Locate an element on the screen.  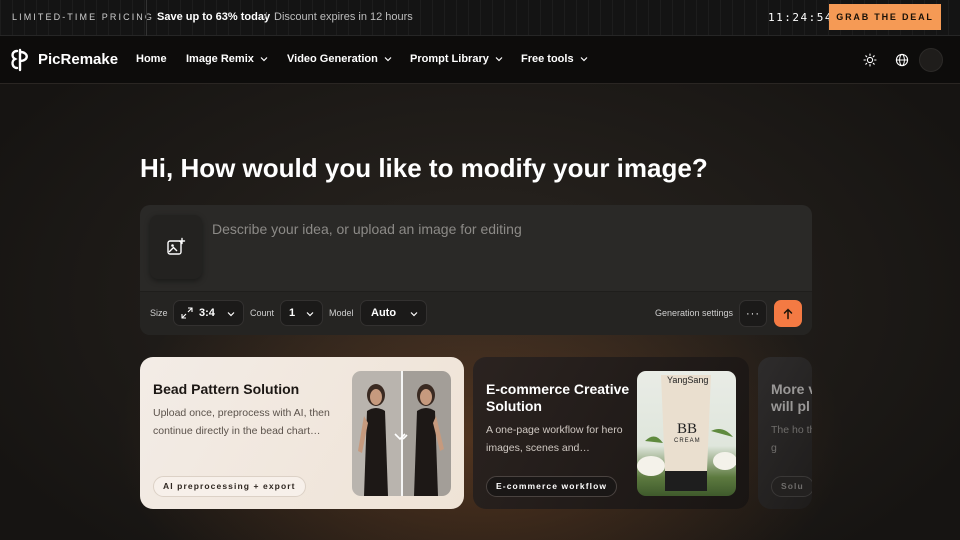
size-value: 3:4 is located at coordinates (207, 313).